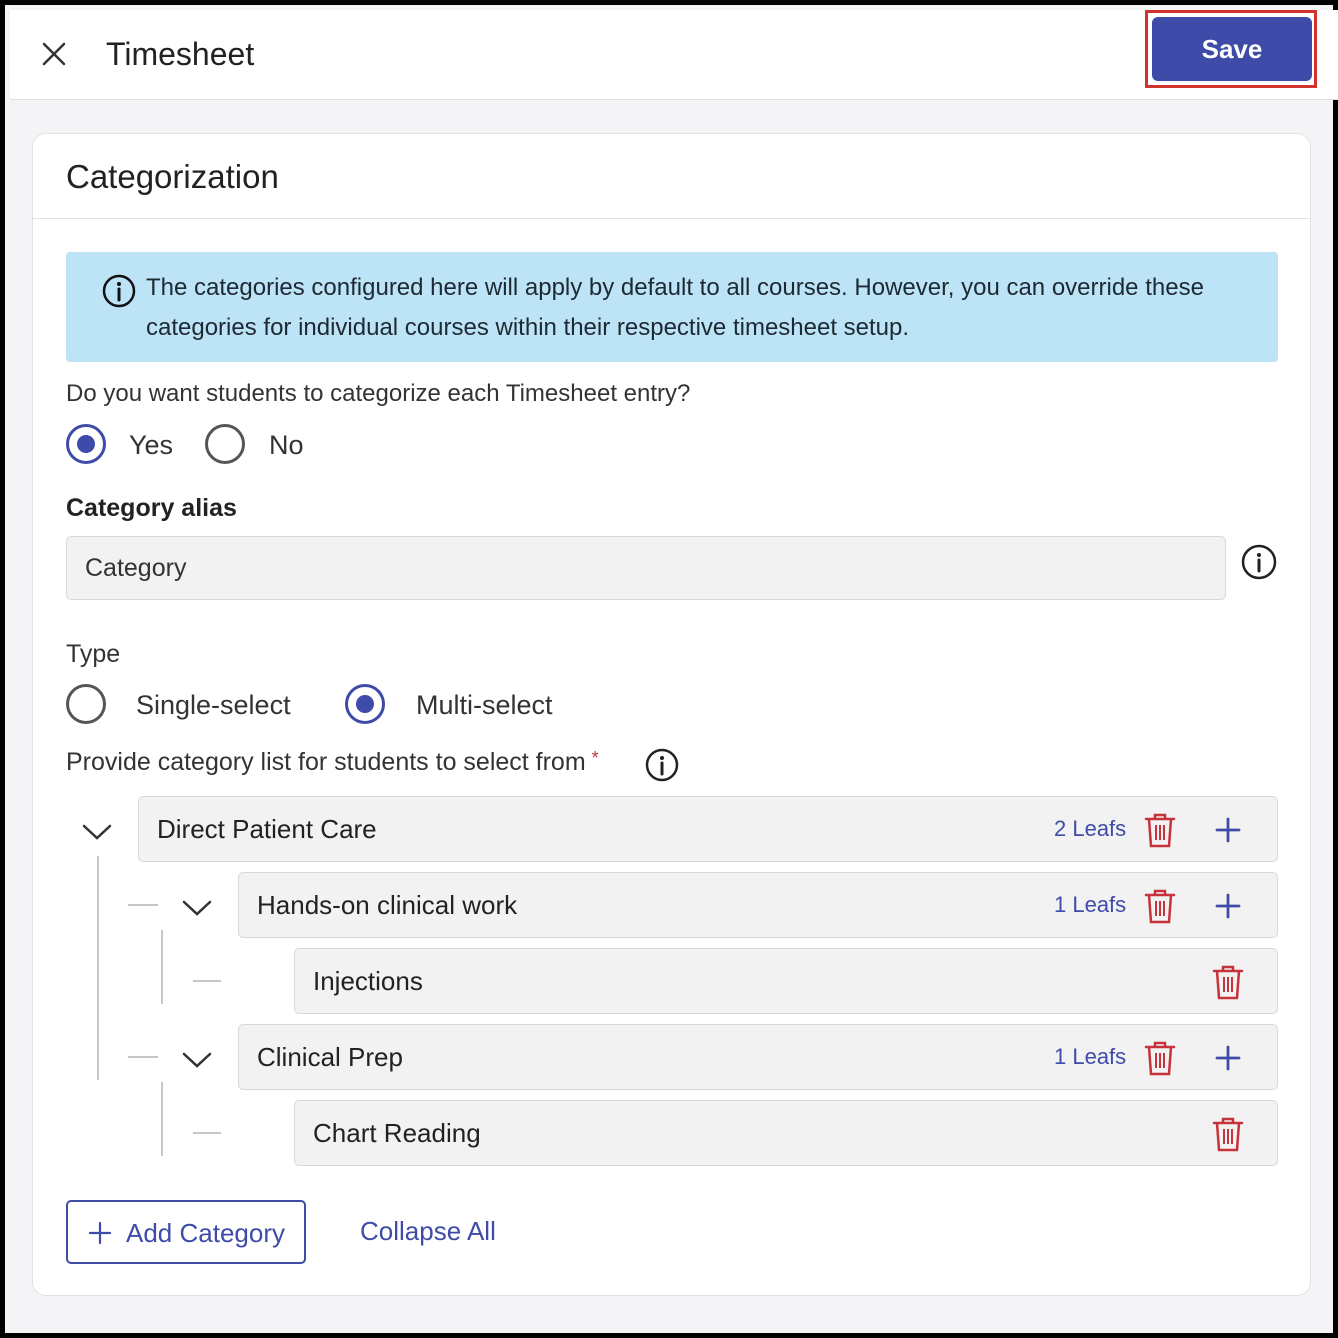 The width and height of the screenshot is (1338, 1338). What do you see at coordinates (671, 176) in the screenshot?
I see `card-header: Categorization` at bounding box center [671, 176].